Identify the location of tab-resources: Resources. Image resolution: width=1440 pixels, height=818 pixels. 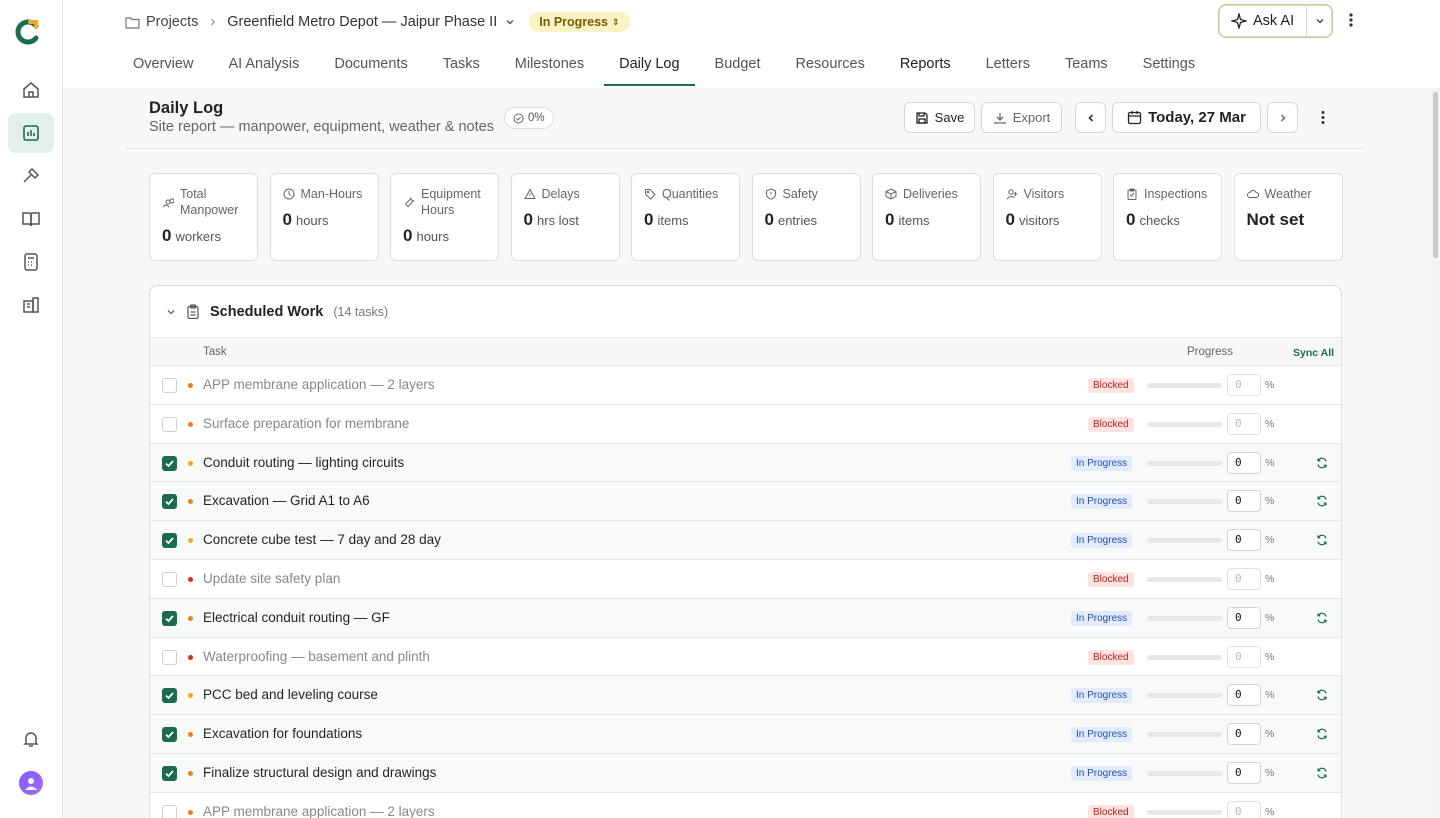
(830, 65).